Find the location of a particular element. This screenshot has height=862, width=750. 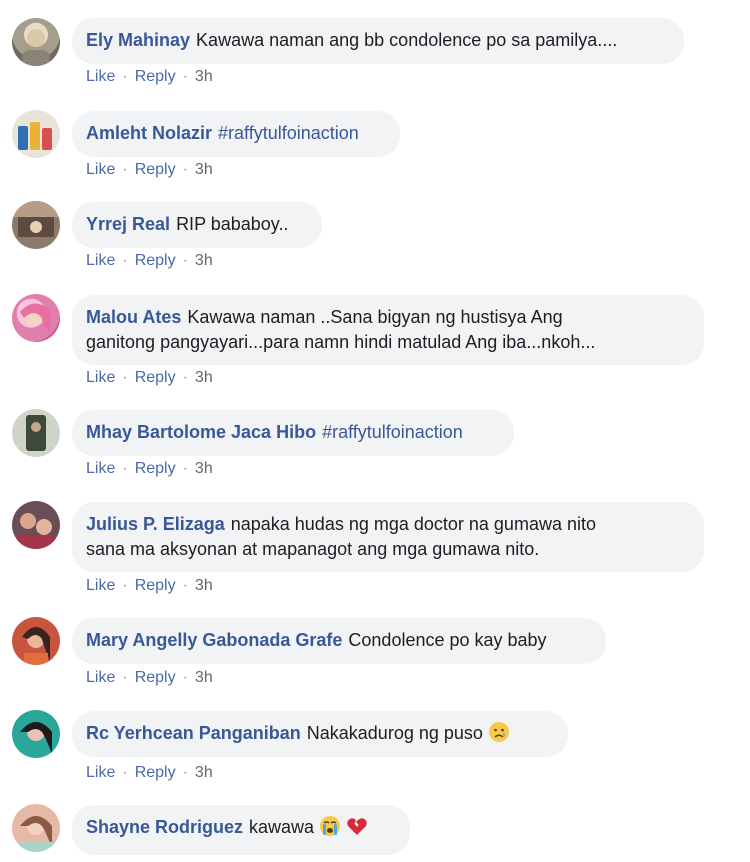

comment-author: Yrrej Real is located at coordinates (128, 224).